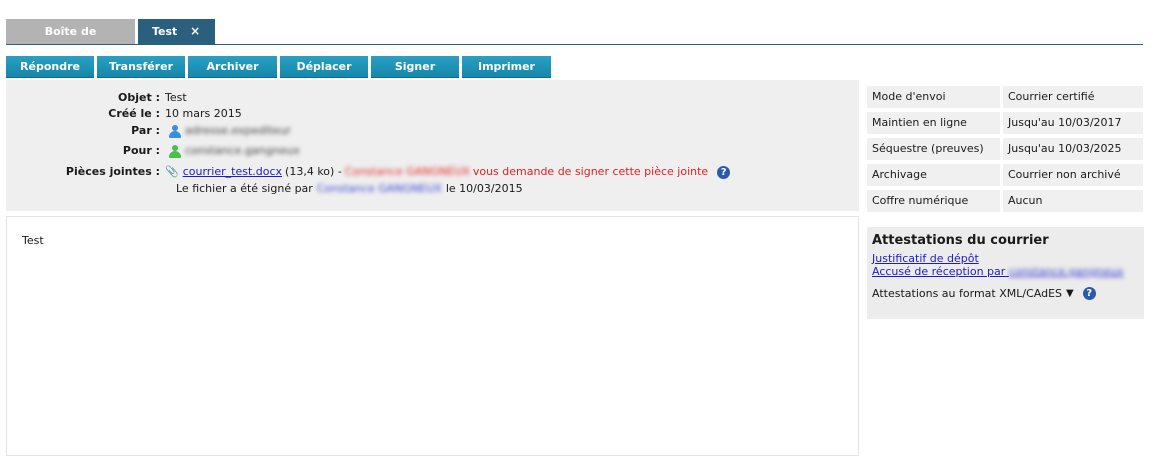  What do you see at coordinates (1005, 258) in the screenshot?
I see `deposit-proof-link: Justificatif de dépôt` at bounding box center [1005, 258].